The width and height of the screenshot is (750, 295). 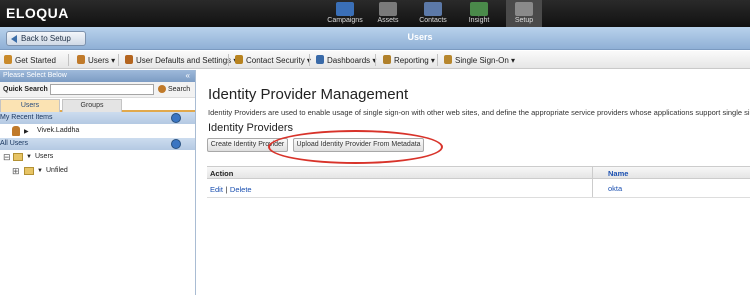 I want to click on tab-users: Users, so click(x=30, y=105).